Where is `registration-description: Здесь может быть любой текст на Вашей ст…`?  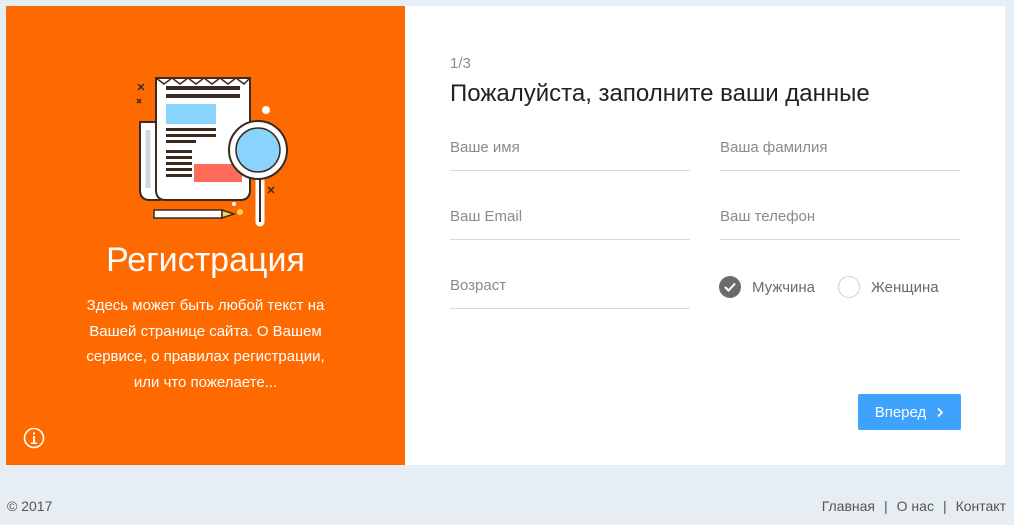
registration-description: Здесь может быть любой текст на Вашей ст… is located at coordinates (205, 344).